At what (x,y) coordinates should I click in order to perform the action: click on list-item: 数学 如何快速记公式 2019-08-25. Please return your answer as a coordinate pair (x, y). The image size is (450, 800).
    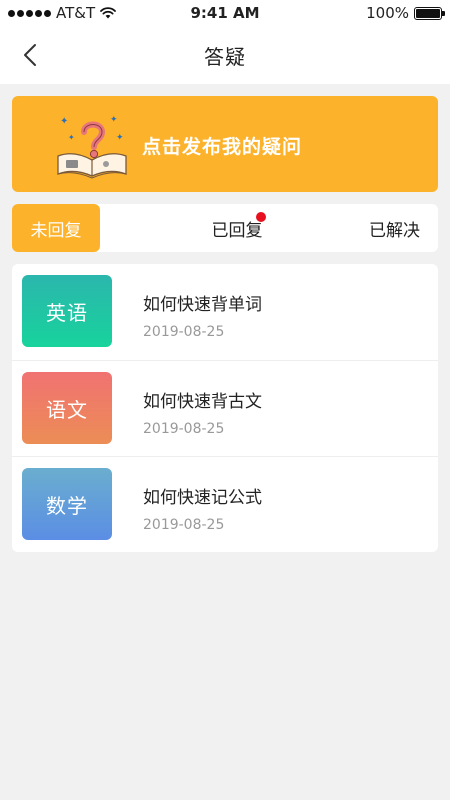
    Looking at the image, I should click on (225, 504).